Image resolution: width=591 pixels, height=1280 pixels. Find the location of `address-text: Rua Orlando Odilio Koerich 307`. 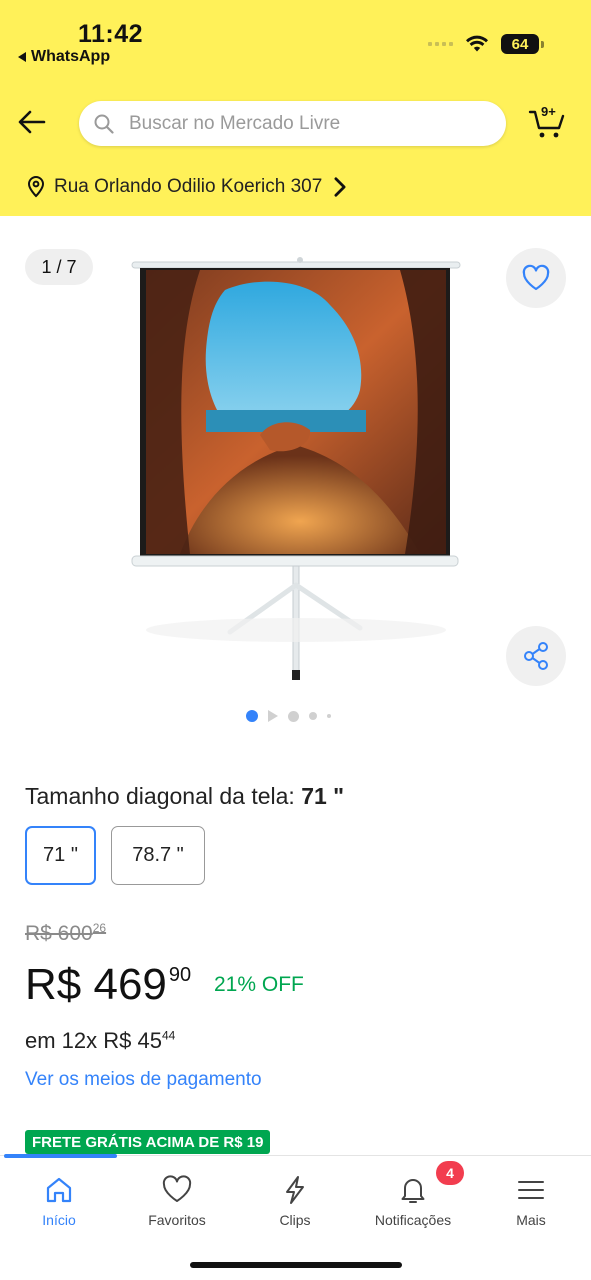

address-text: Rua Orlando Odilio Koerich 307 is located at coordinates (188, 186).